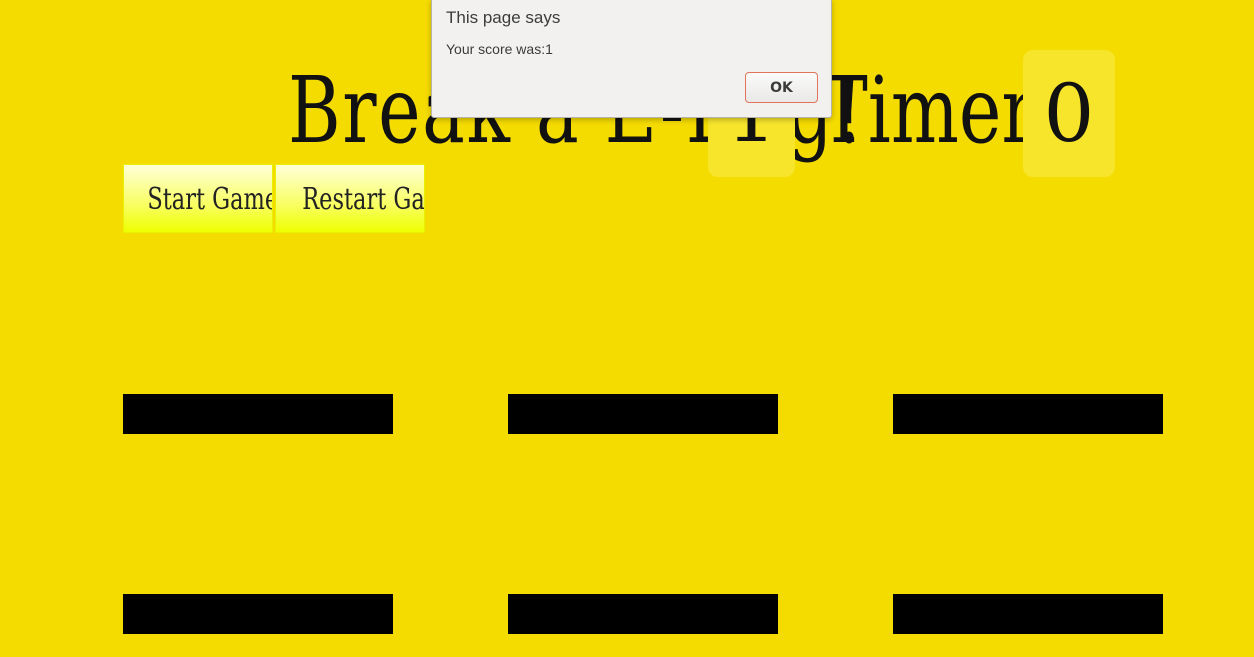 The image size is (1254, 657). Describe the element at coordinates (1069, 113) in the screenshot. I see `timer-display: 0` at that location.